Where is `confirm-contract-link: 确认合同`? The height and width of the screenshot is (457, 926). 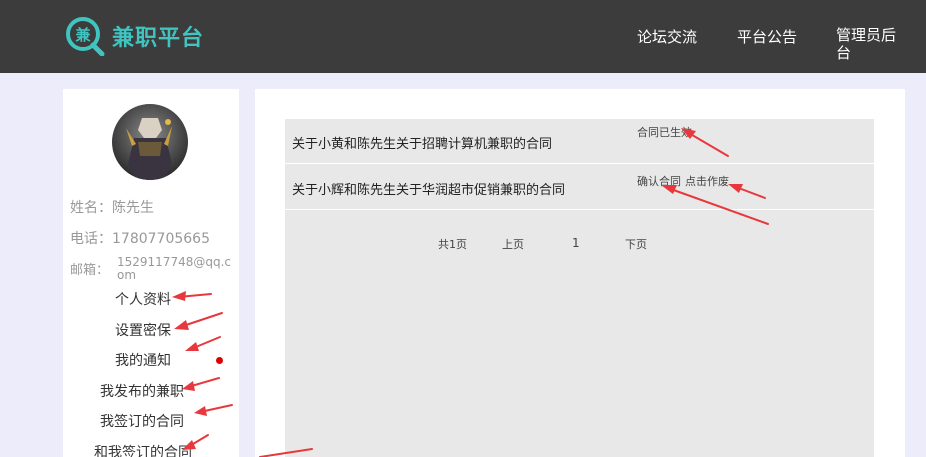 confirm-contract-link: 确认合同 is located at coordinates (659, 181).